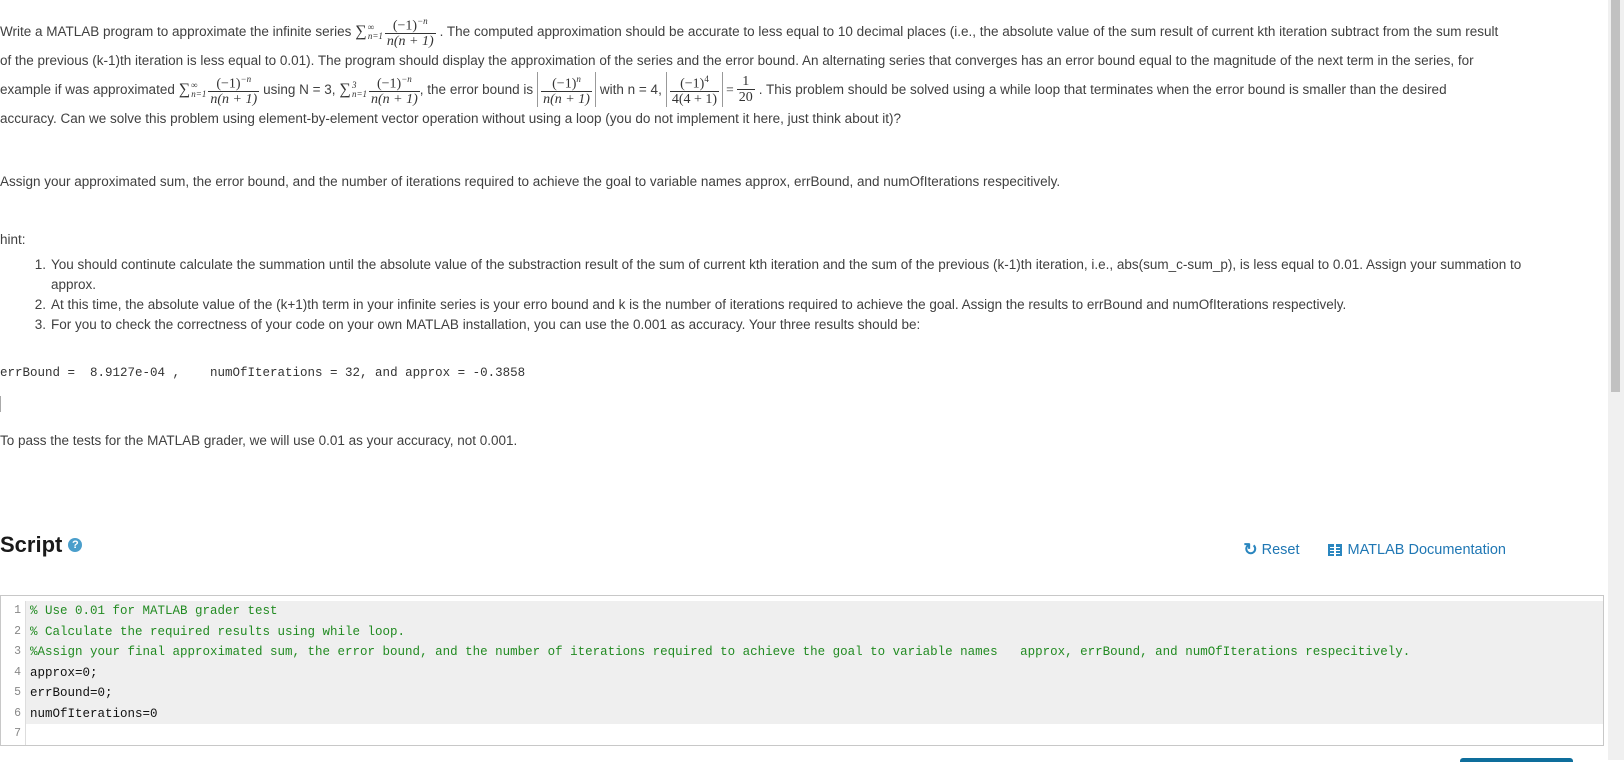 Image resolution: width=1624 pixels, height=762 pixels. I want to click on code-line: 5 errBound=0;, so click(802, 693).